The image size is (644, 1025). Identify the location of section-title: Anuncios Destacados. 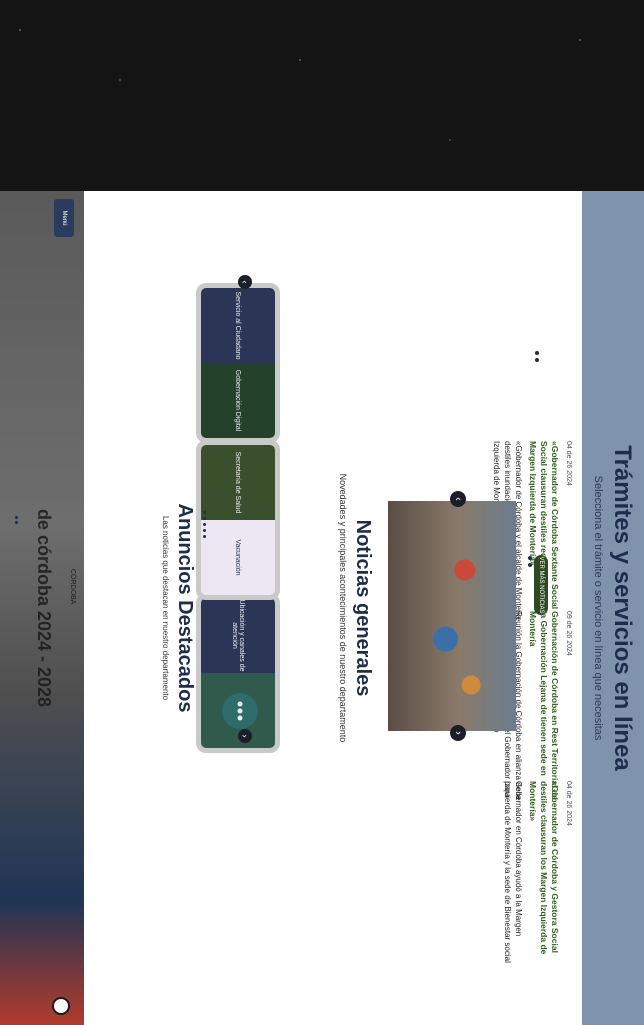
(185, 608).